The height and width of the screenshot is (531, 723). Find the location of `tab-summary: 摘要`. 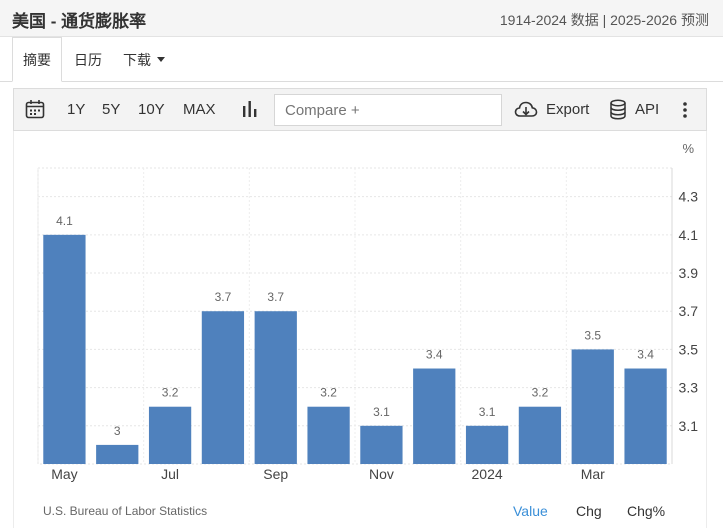

tab-summary: 摘要 is located at coordinates (37, 59).